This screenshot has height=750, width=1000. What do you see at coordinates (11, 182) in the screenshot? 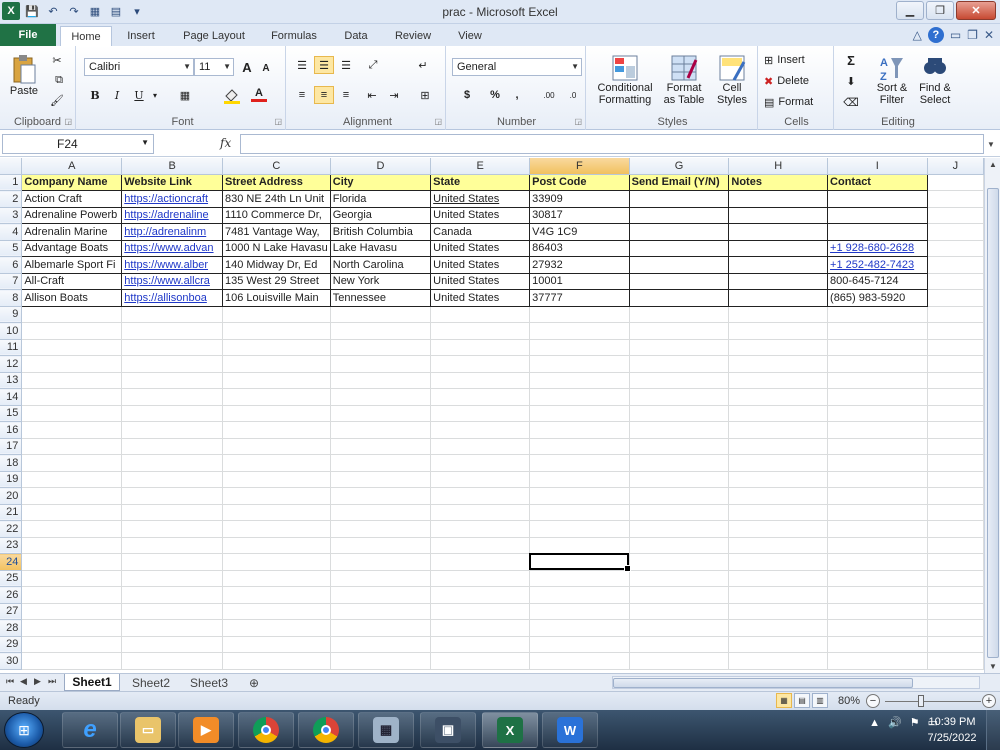
I see `row-header: 1` at bounding box center [11, 182].